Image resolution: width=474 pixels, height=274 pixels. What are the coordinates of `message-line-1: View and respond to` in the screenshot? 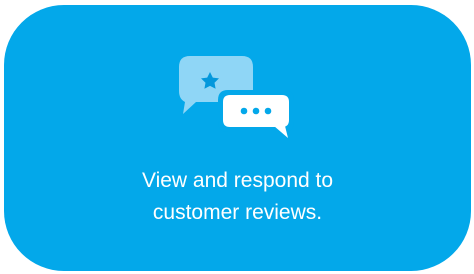 It's located at (237, 180).